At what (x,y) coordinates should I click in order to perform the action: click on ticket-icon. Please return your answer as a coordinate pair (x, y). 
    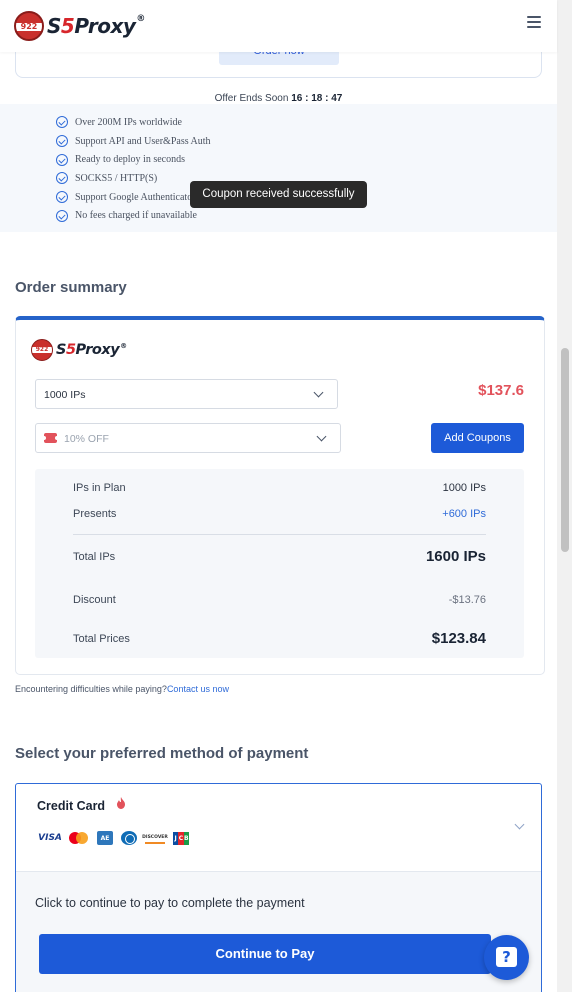
    Looking at the image, I should click on (50, 438).